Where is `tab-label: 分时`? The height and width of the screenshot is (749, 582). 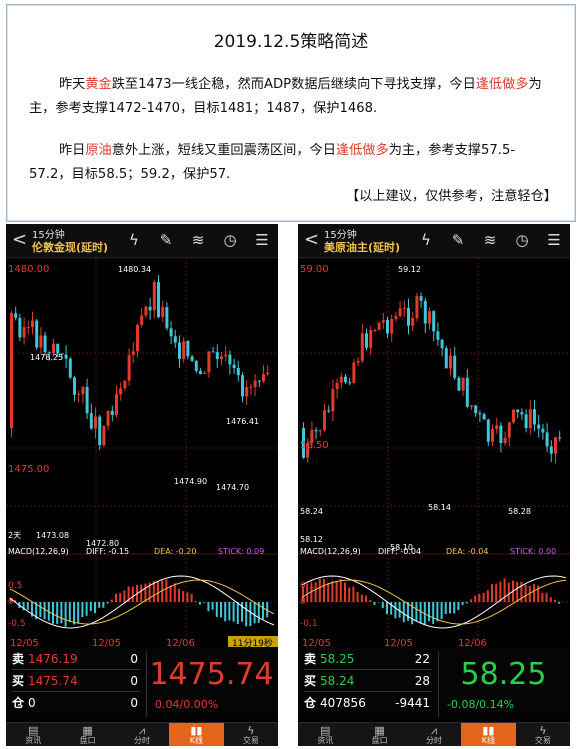
tab-label: 分时 is located at coordinates (434, 740).